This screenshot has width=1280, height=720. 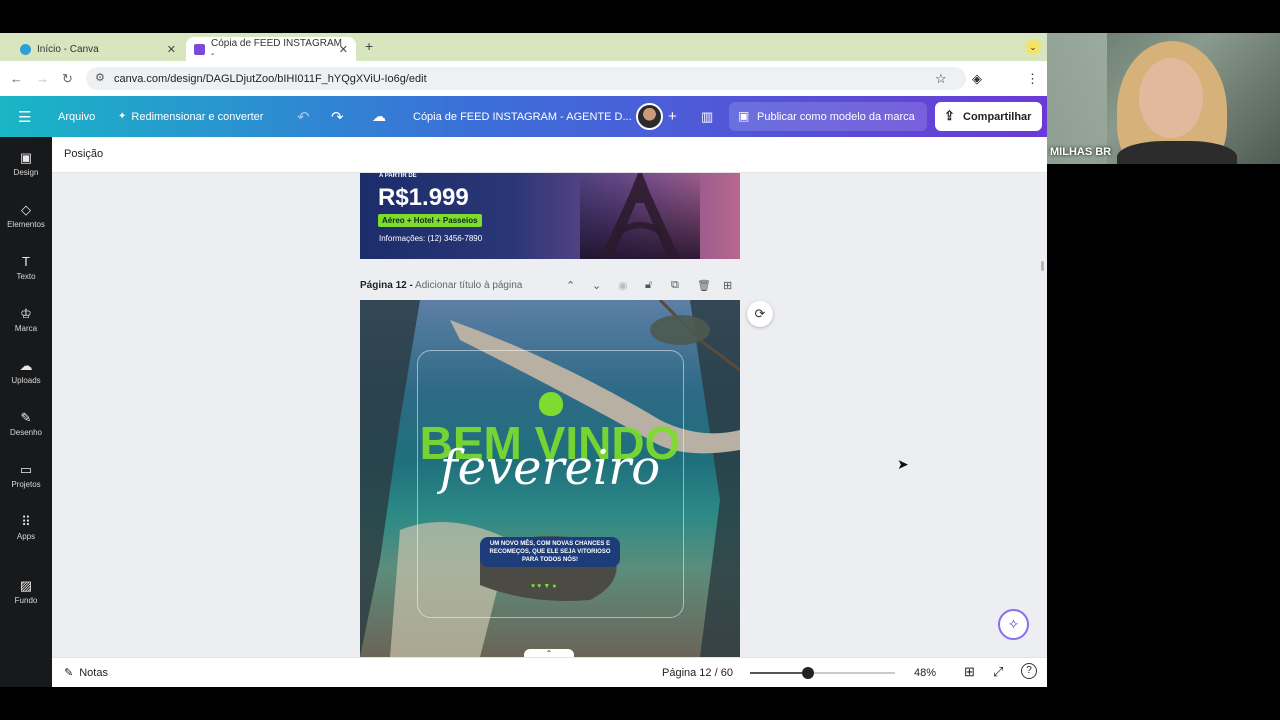 I want to click on tab-label: Início - Canva, so click(x=68, y=49).